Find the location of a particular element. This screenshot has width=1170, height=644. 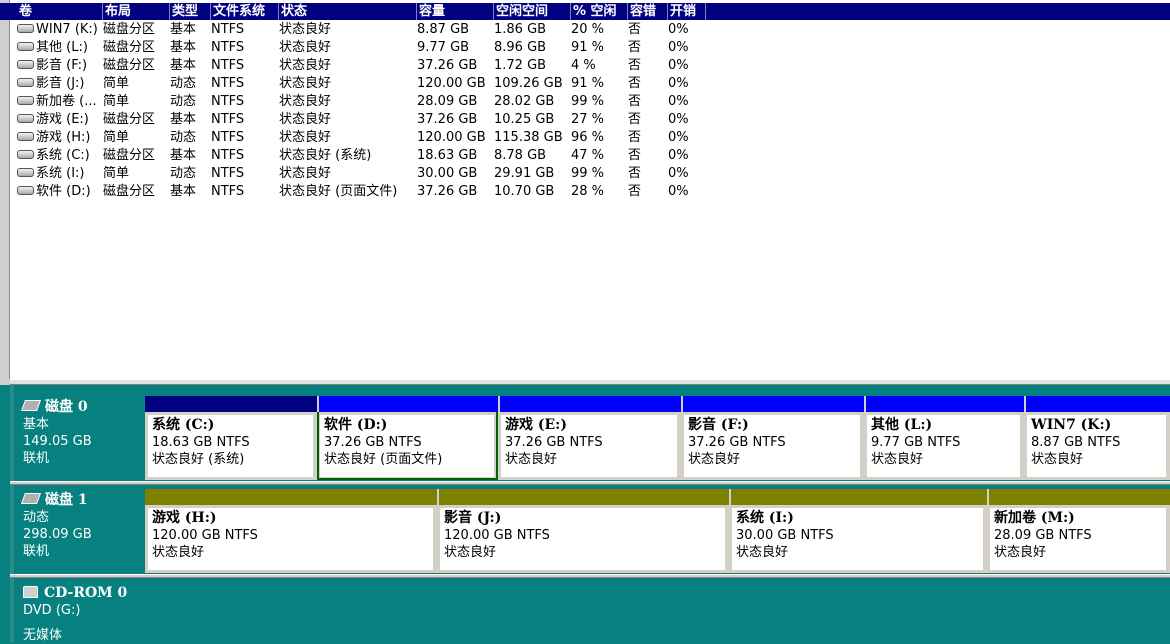

cdrom-icon is located at coordinates (30, 591).